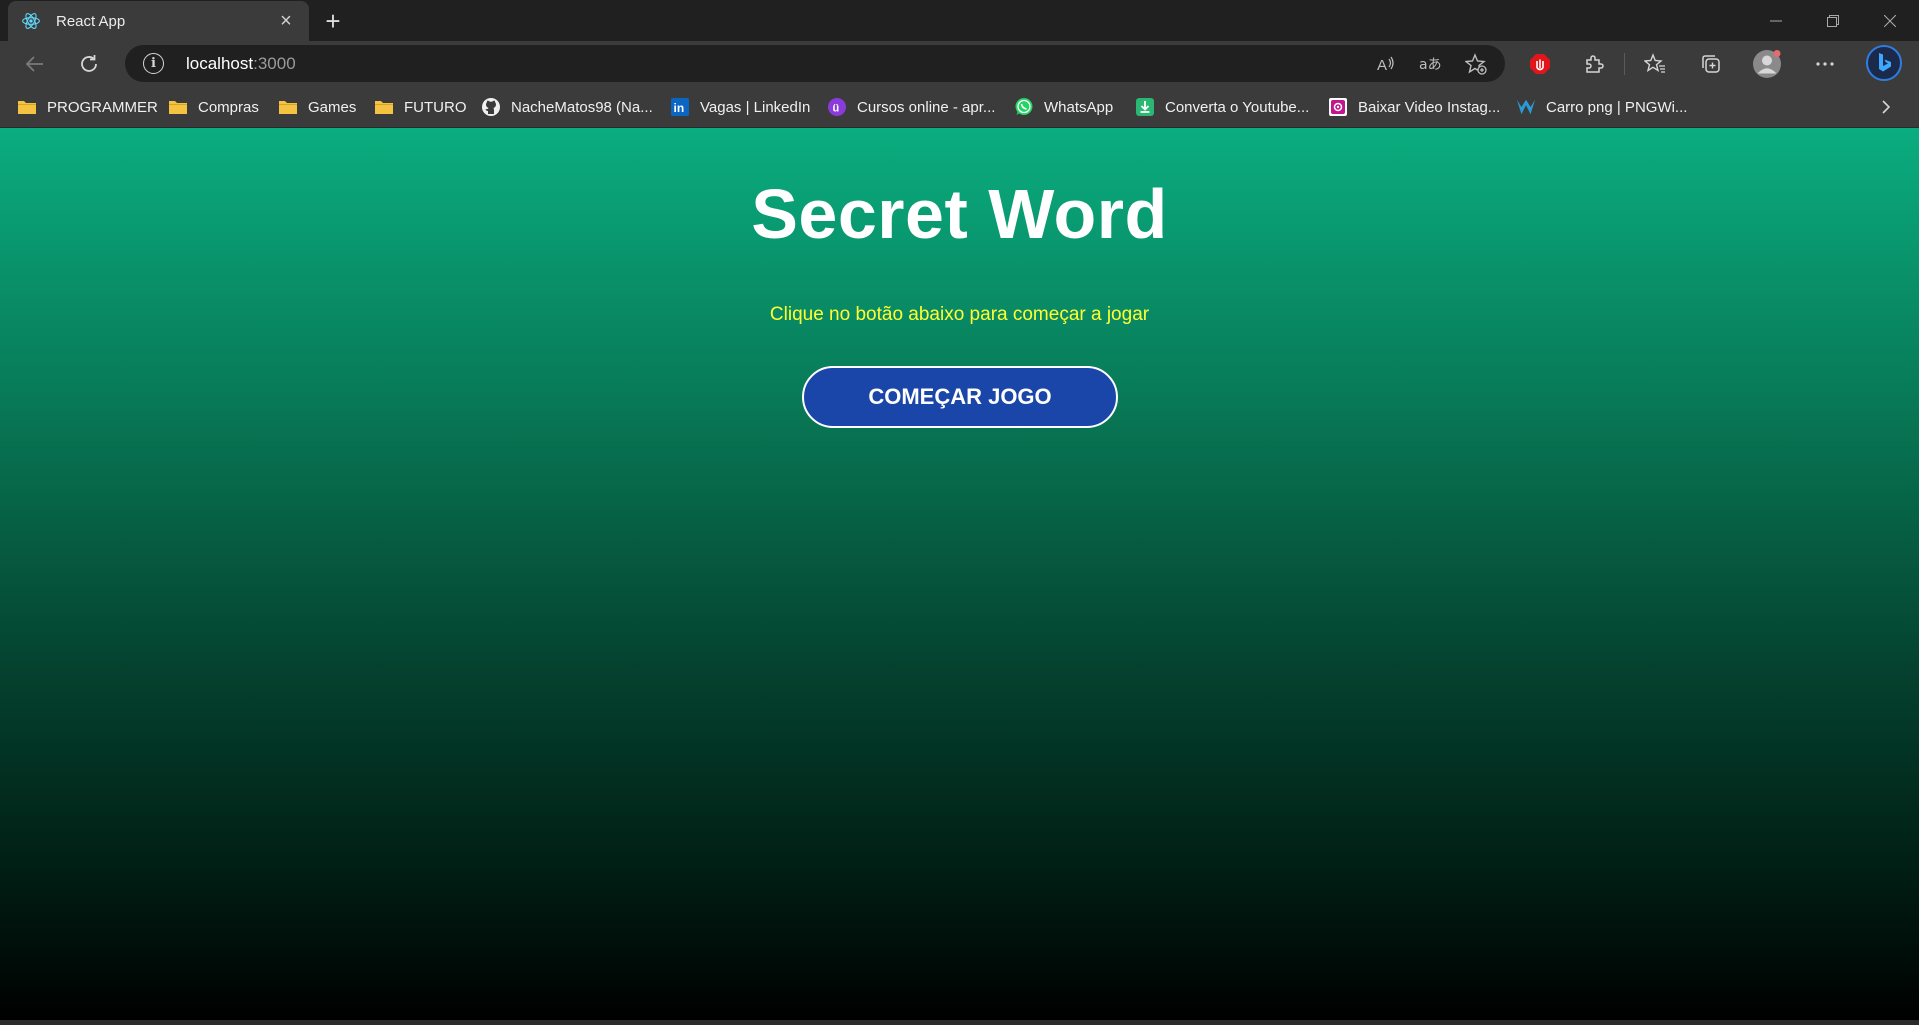 This screenshot has height=1025, width=1919. I want to click on add-favorite-icon, so click(1476, 64).